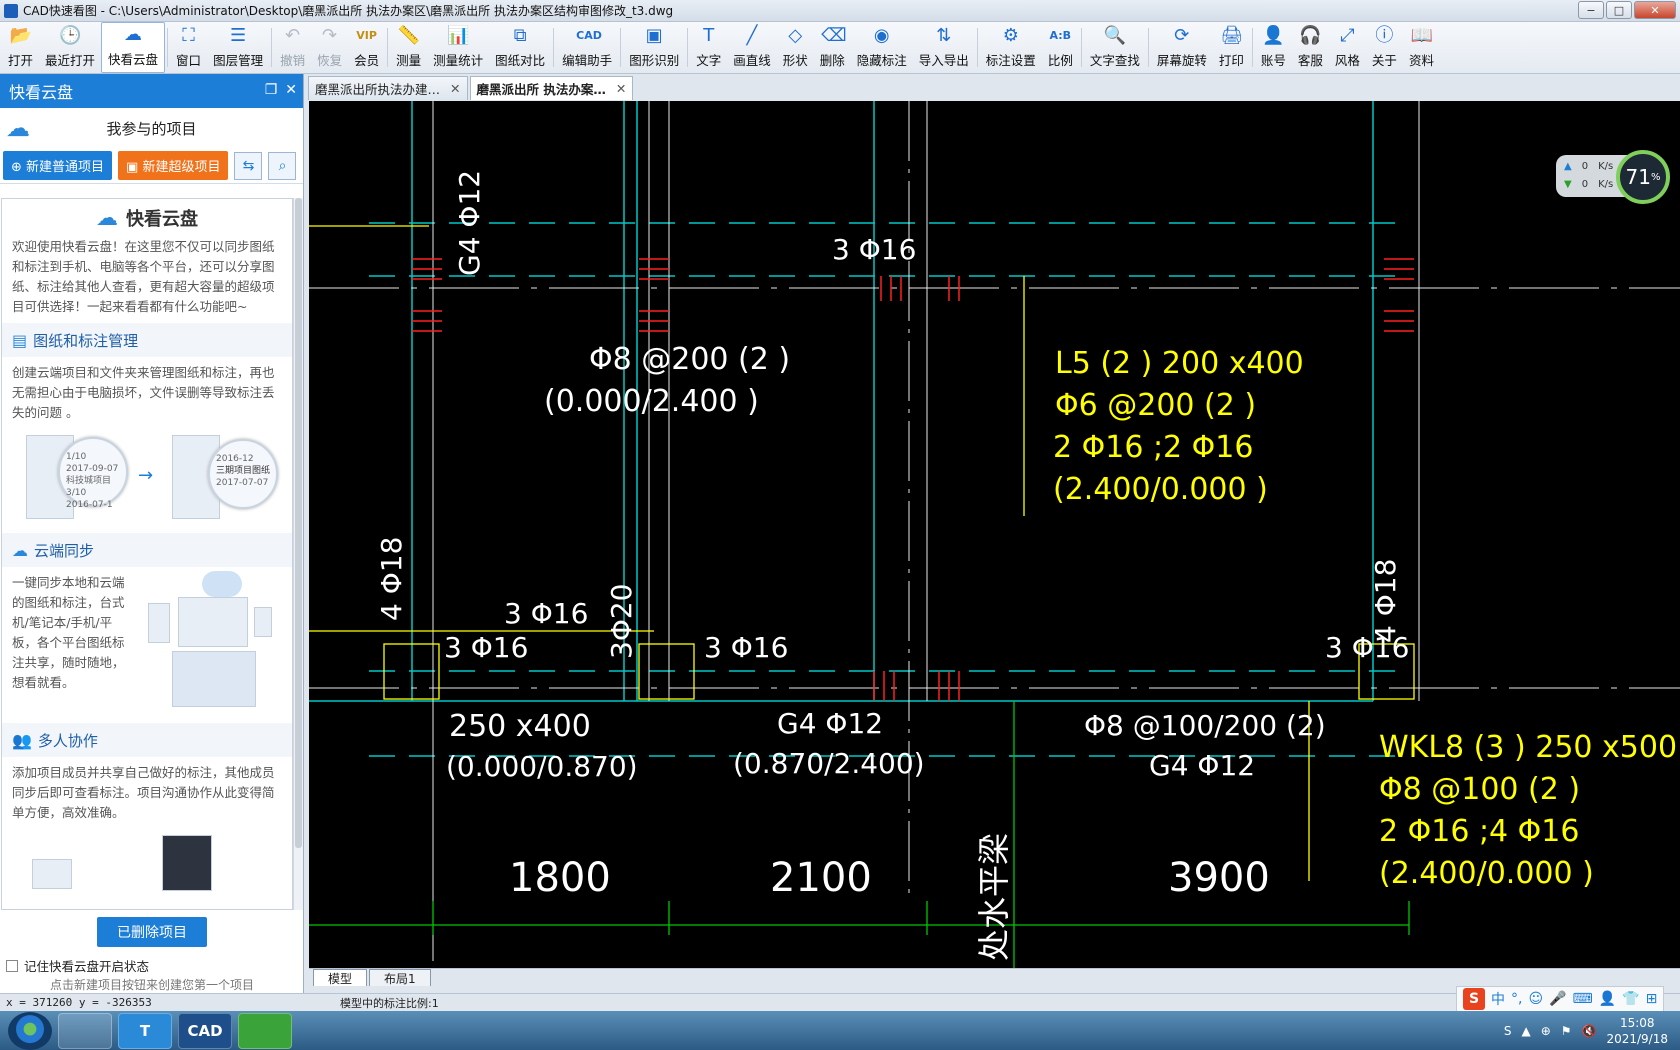 This screenshot has width=1680, height=1050. What do you see at coordinates (291, 90) in the screenshot?
I see `panel-close-icon: ✕` at bounding box center [291, 90].